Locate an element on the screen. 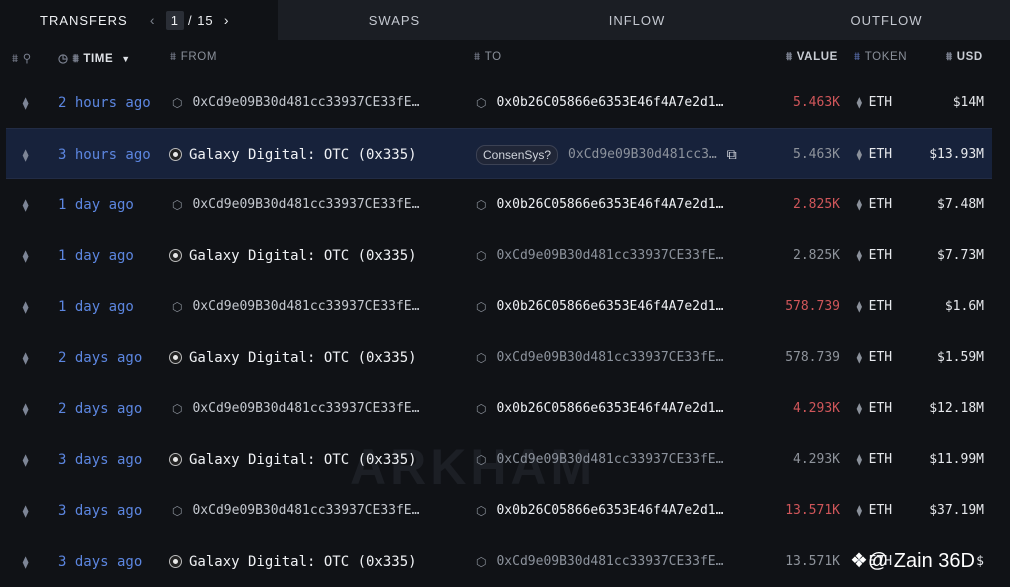 The height and width of the screenshot is (587, 1010). copy-icon: ⧉ is located at coordinates (732, 155).